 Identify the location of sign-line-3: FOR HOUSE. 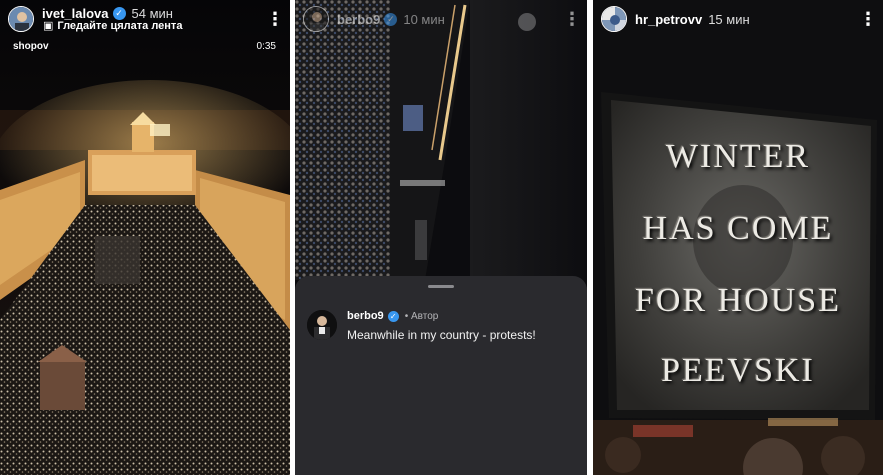
(738, 300).